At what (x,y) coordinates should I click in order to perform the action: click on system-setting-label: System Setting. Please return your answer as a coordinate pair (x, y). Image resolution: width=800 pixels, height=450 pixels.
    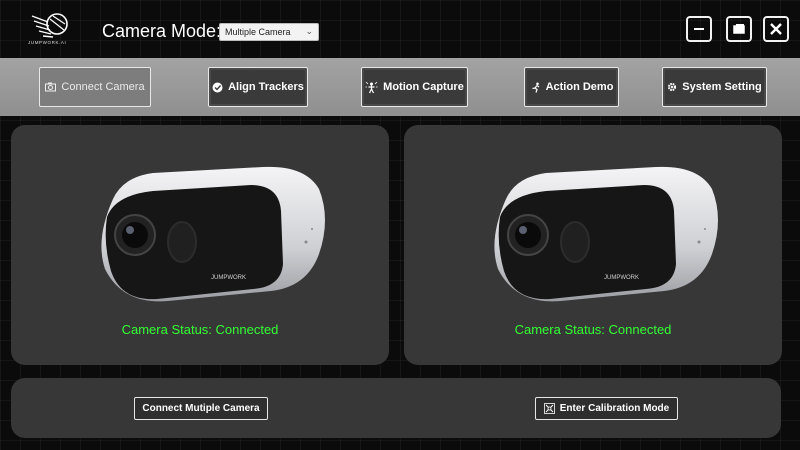
    Looking at the image, I should click on (722, 87).